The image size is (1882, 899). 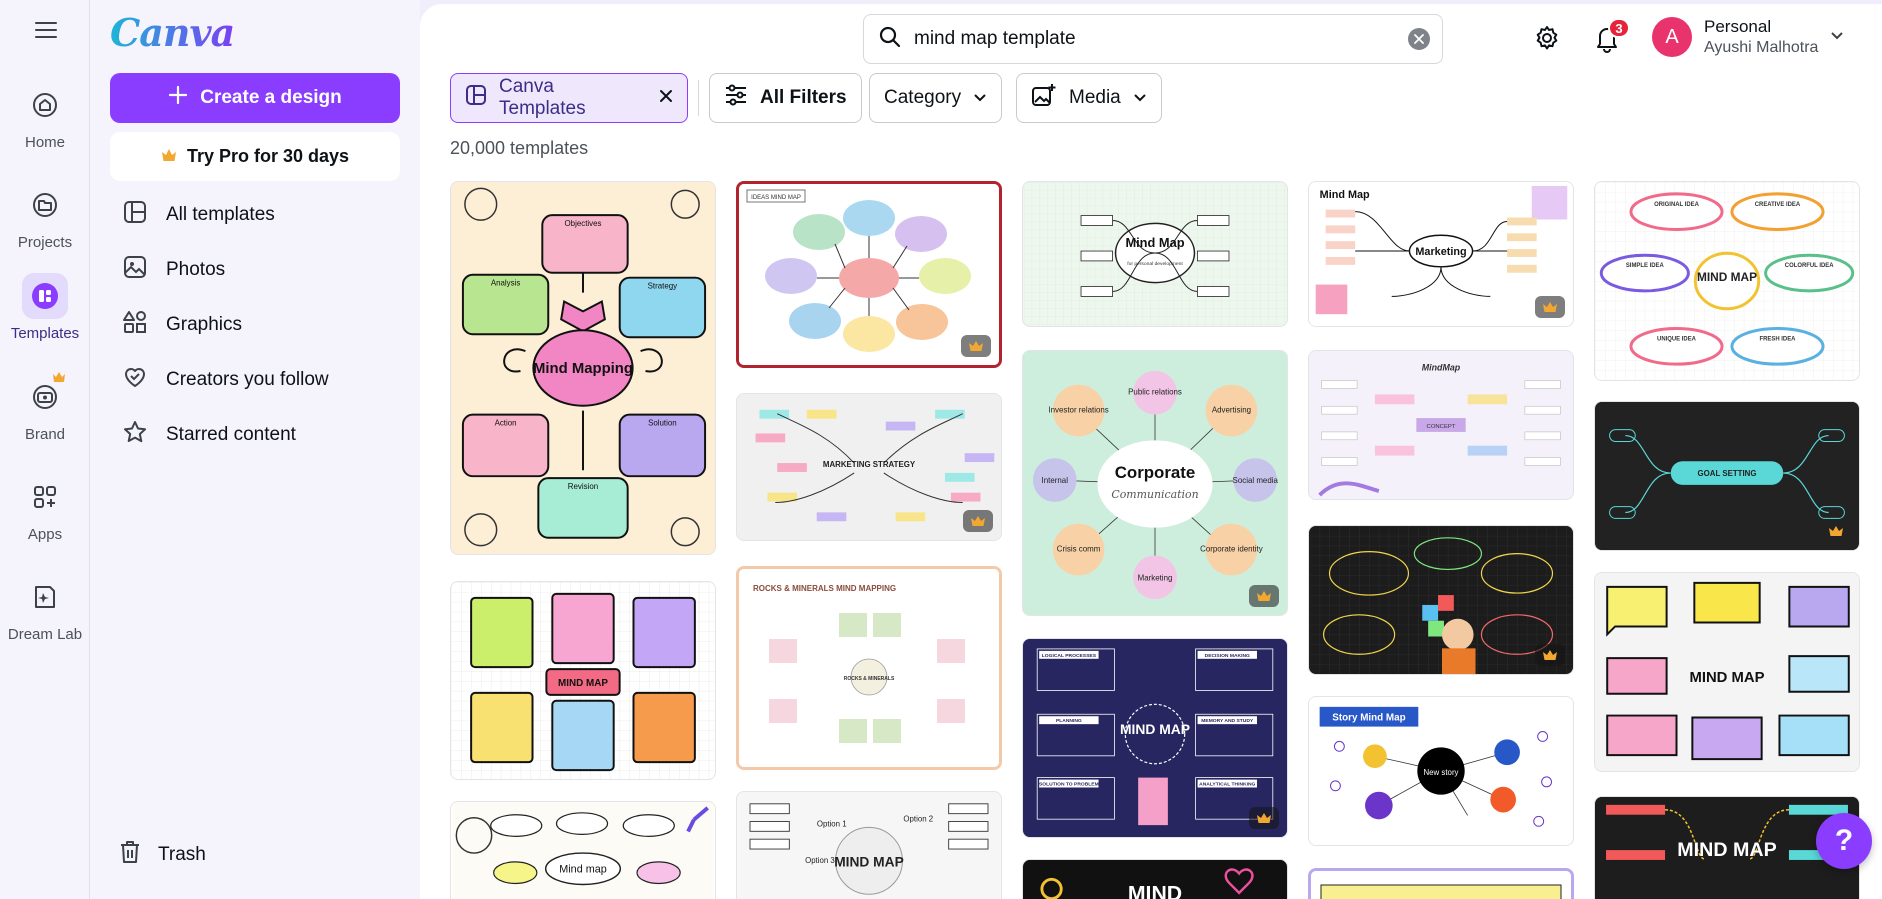 I want to click on template-card: Mind map, so click(x=583, y=850).